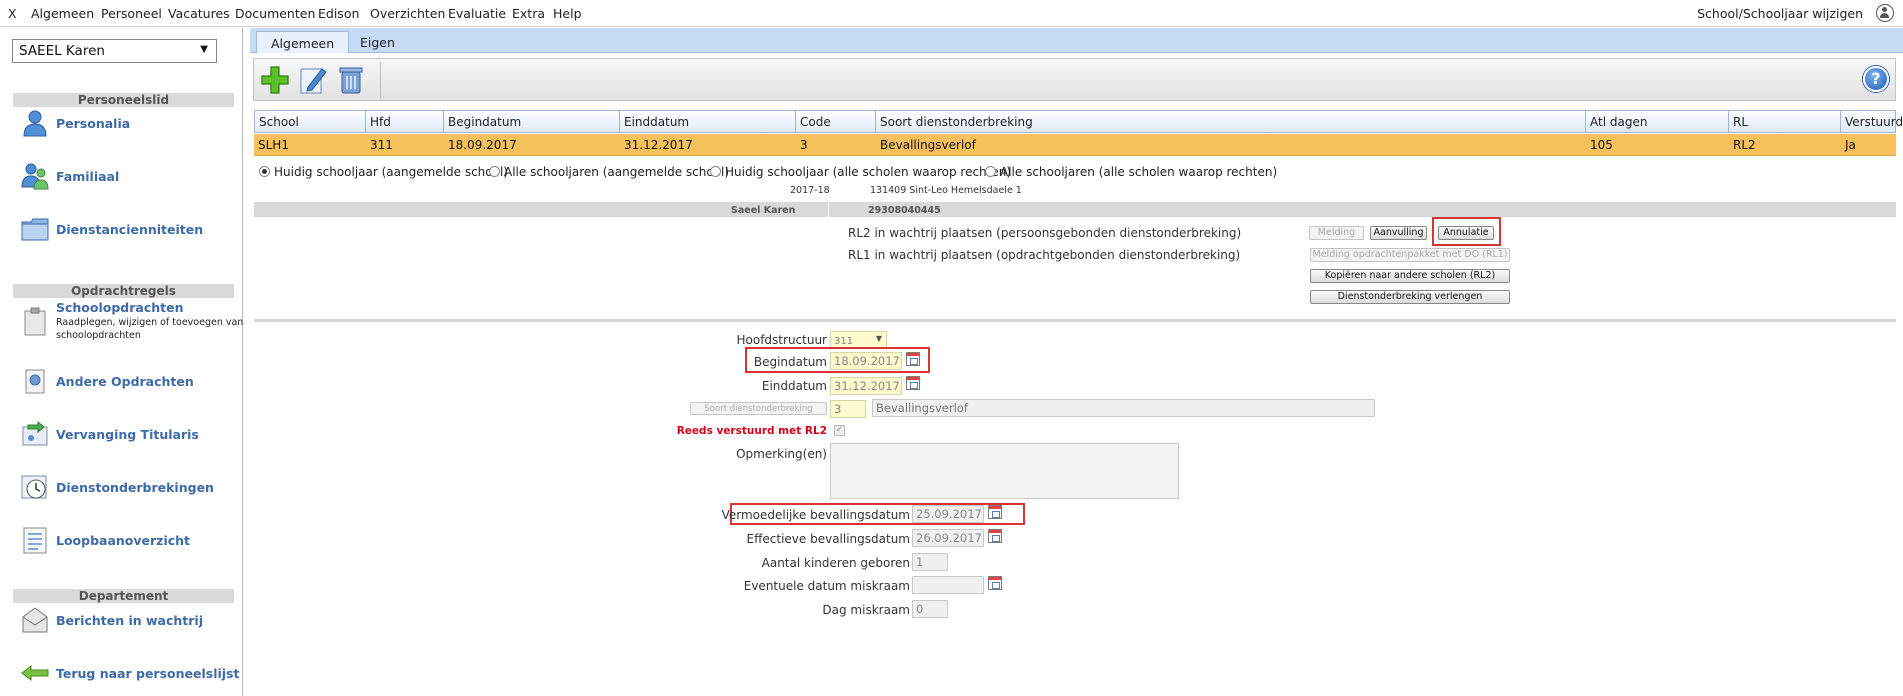 This screenshot has width=1903, height=696. Describe the element at coordinates (275, 13) in the screenshot. I see `menu-documenten: Documenten` at that location.